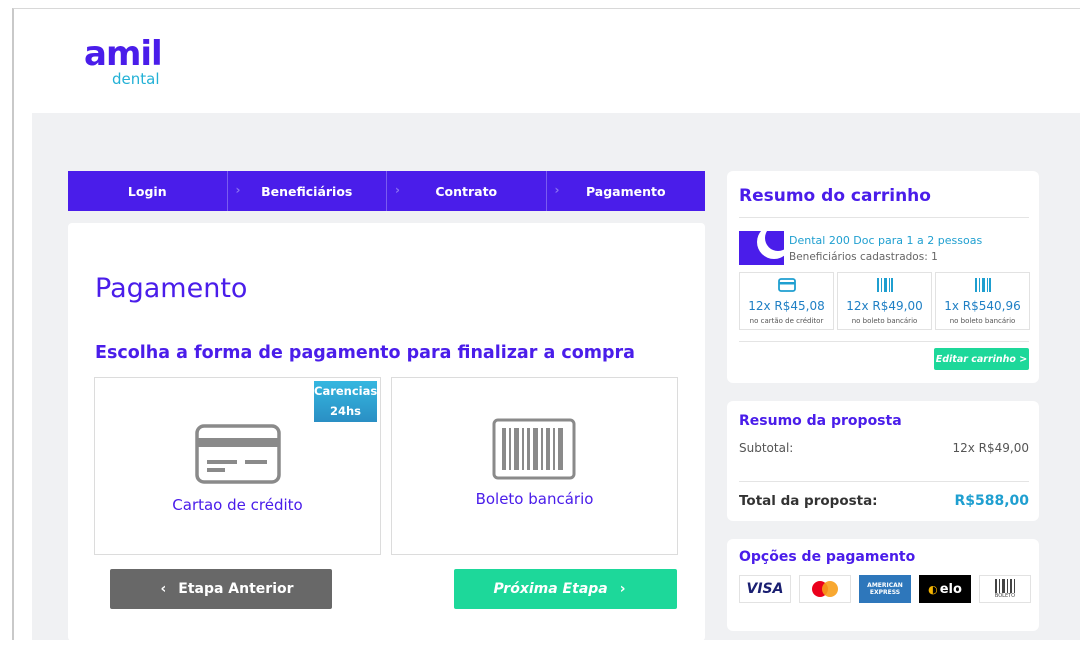  Describe the element at coordinates (884, 306) in the screenshot. I see `price-amount: 12x R$49,00` at that location.